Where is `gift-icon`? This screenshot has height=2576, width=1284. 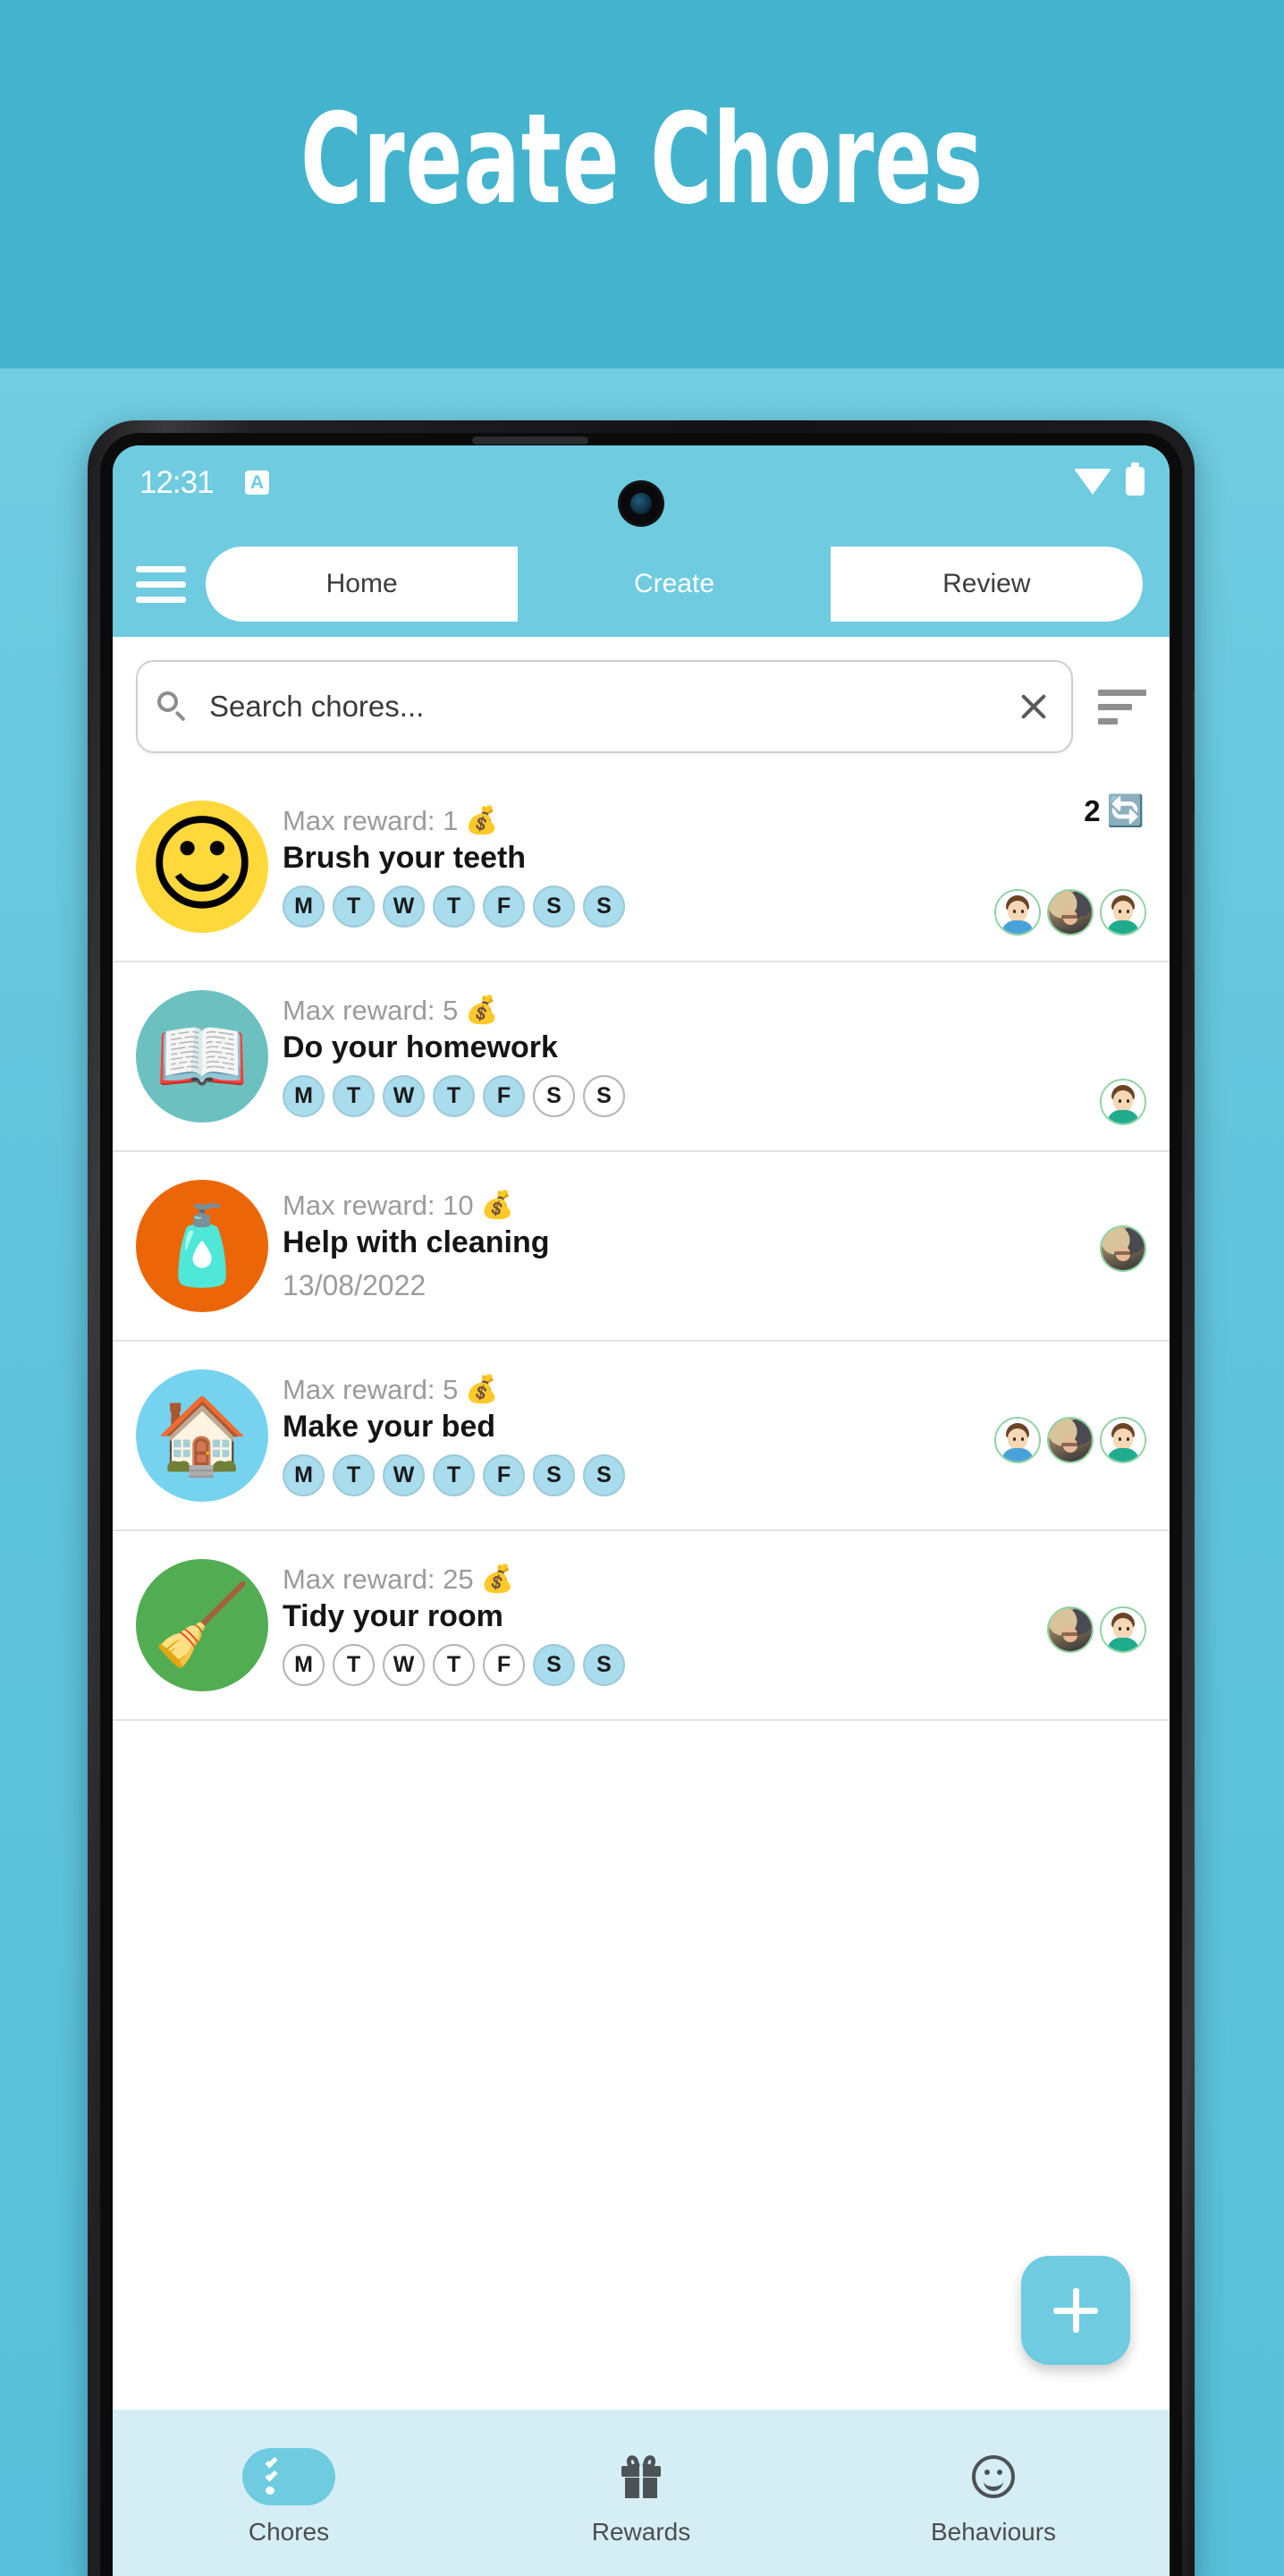 gift-icon is located at coordinates (641, 2476).